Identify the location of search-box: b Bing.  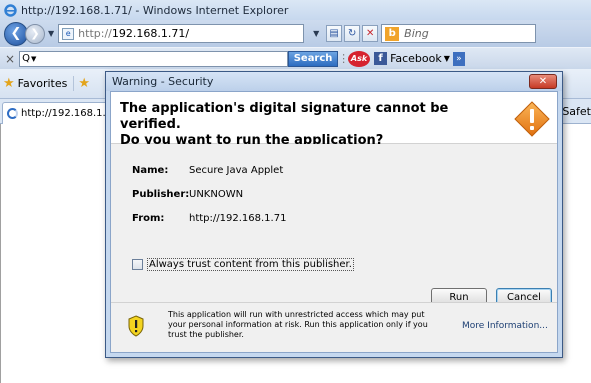
(459, 33).